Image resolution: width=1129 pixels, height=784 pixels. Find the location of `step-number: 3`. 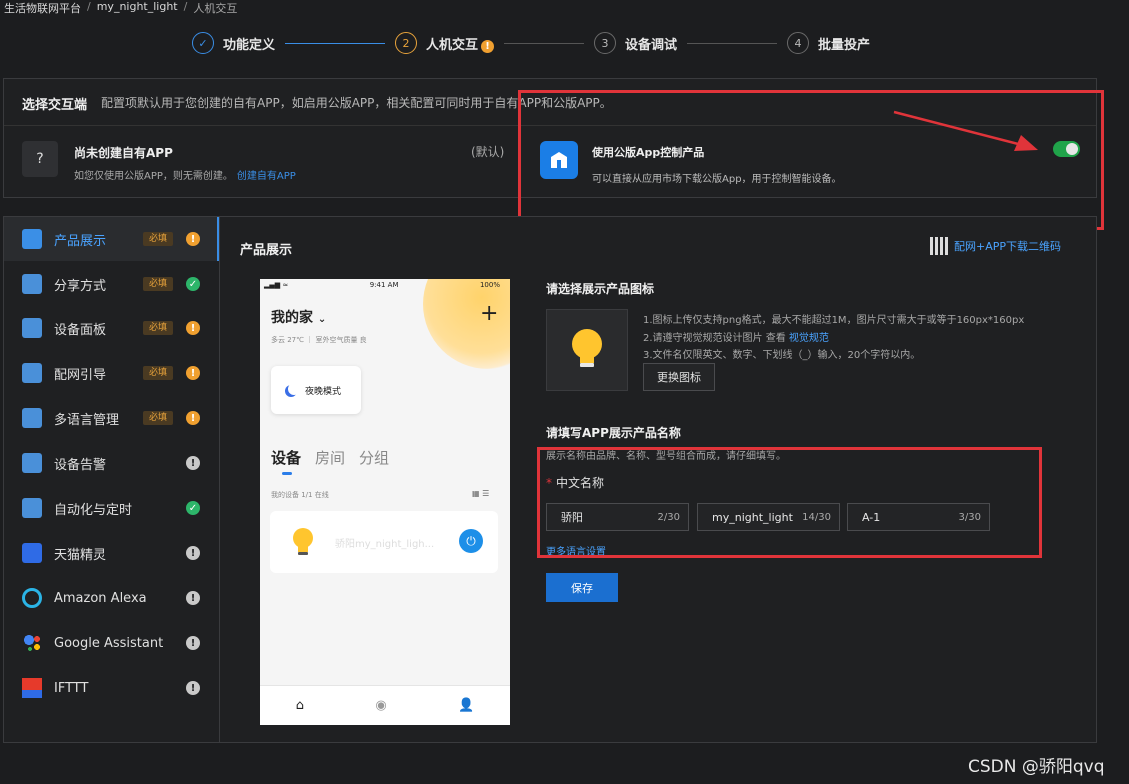

step-number: 3 is located at coordinates (605, 43).